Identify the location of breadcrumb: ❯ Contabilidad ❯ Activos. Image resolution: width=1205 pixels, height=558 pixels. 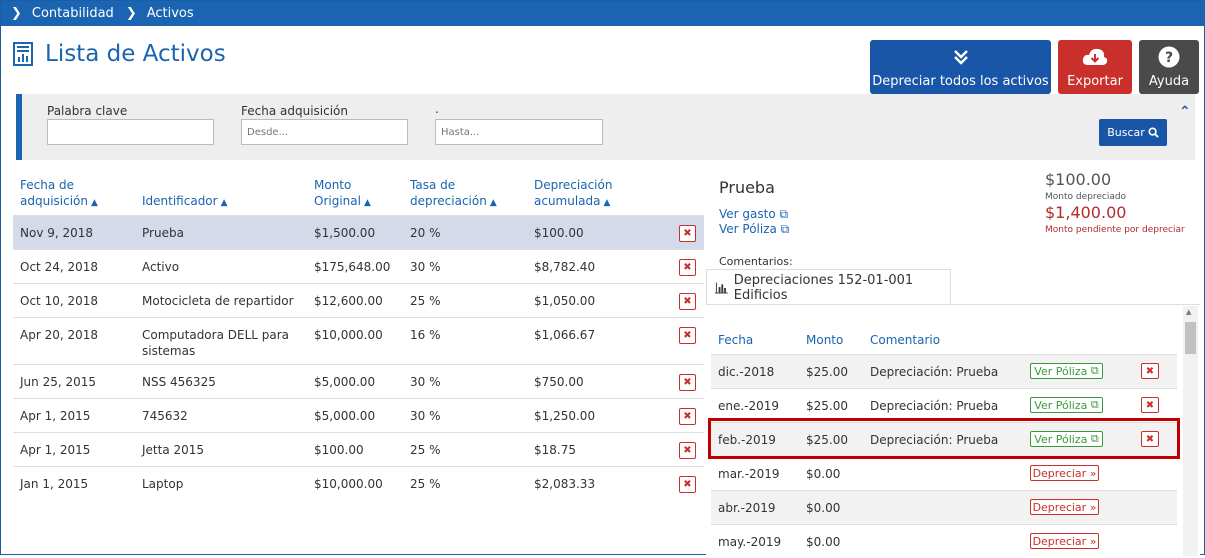
(603, 13).